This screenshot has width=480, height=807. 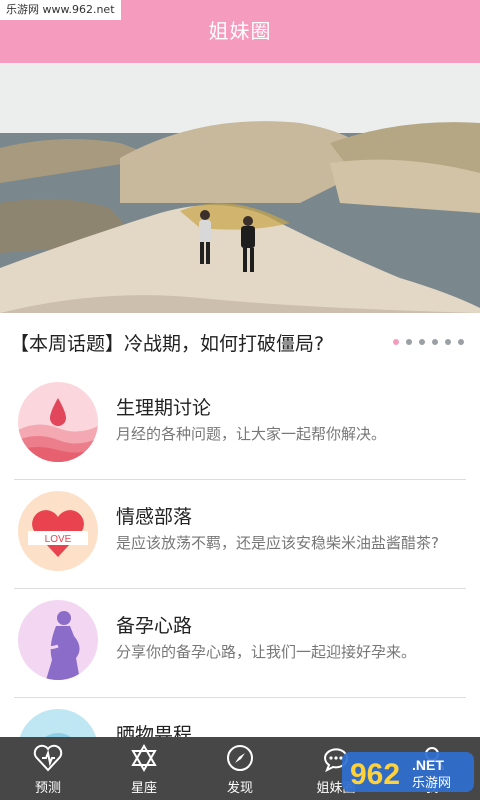 I want to click on blood-drop-icon, so click(x=58, y=422).